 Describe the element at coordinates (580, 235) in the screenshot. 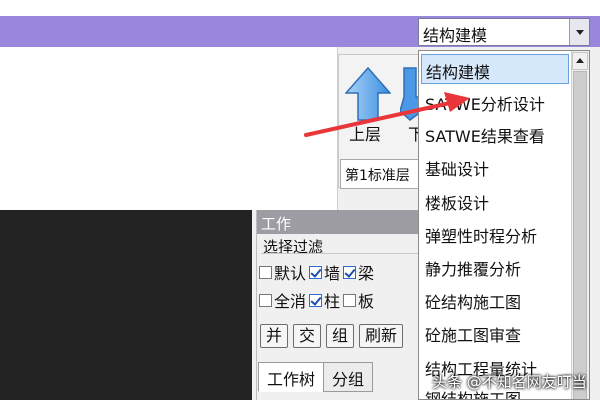

I see `scrollbar-thumb` at that location.